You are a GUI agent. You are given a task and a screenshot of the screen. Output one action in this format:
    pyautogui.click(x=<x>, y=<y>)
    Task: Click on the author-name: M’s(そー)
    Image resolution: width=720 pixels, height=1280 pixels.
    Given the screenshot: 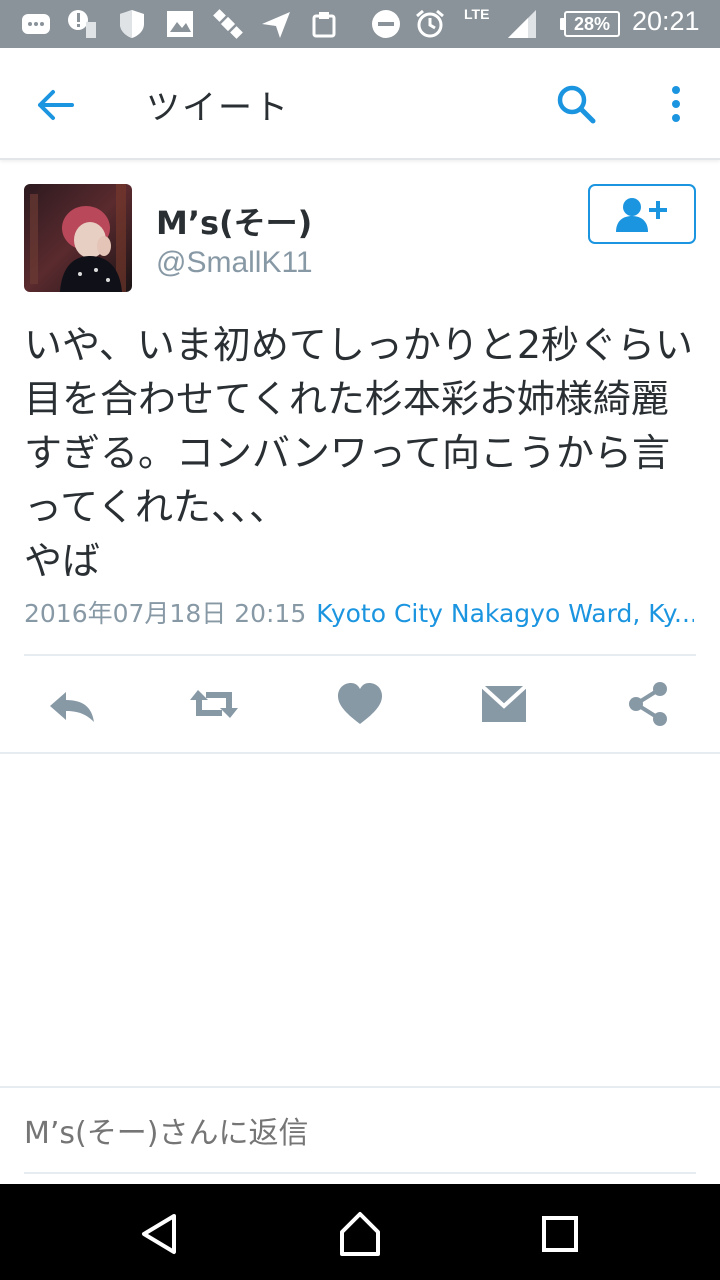 What is the action you would take?
    pyautogui.click(x=234, y=221)
    